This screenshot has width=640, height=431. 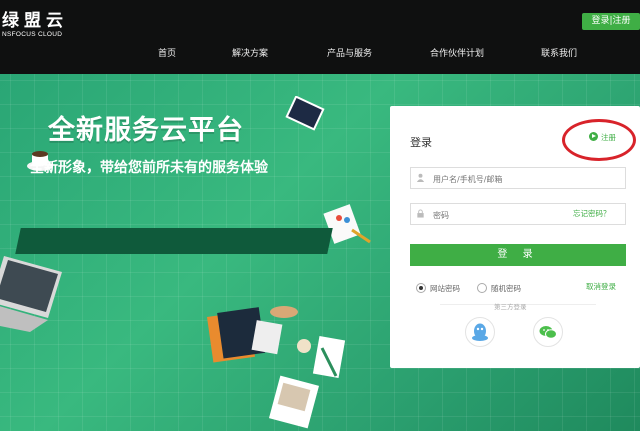 What do you see at coordinates (599, 140) in the screenshot?
I see `annotation-circle` at bounding box center [599, 140].